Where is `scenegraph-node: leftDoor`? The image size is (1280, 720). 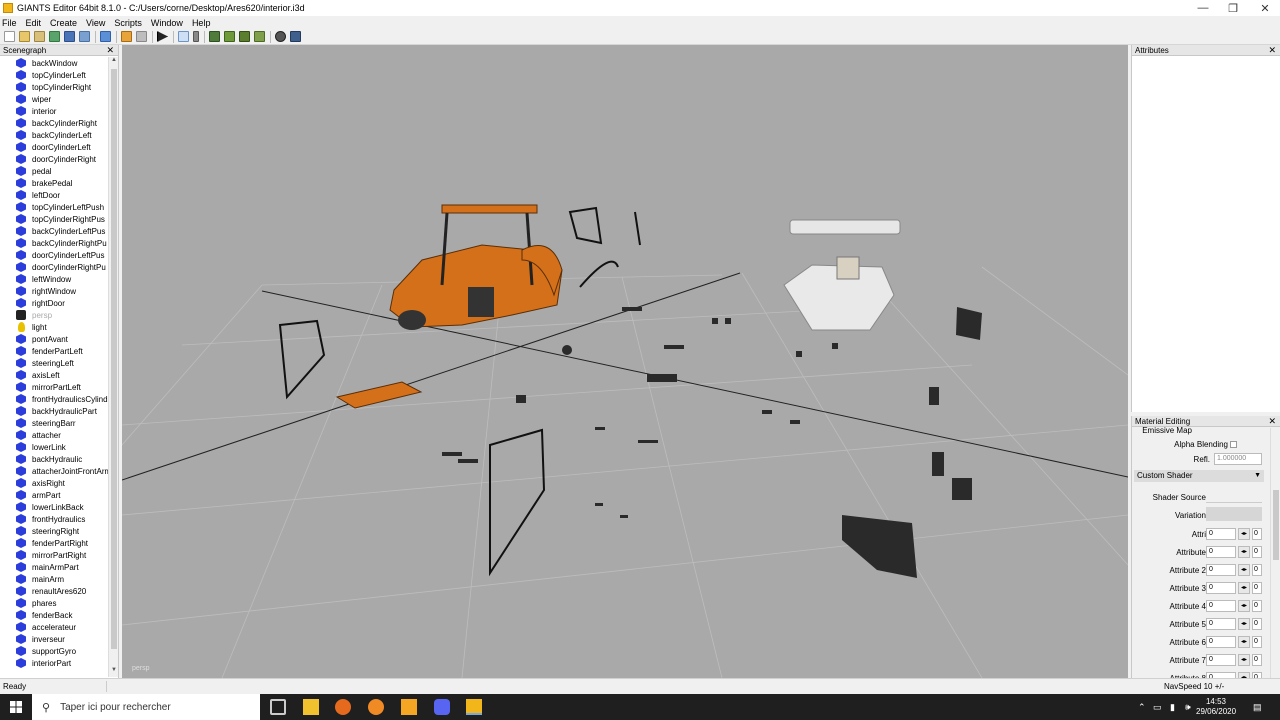 scenegraph-node: leftDoor is located at coordinates (54, 195).